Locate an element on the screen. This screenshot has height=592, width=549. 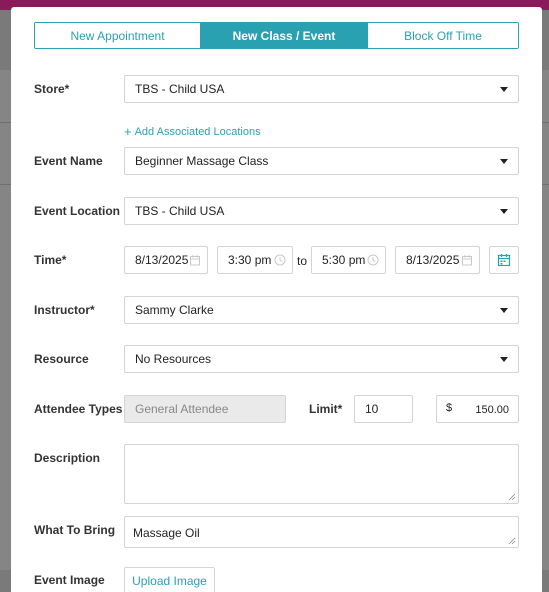
add-associated-locations-link: + Add Associated Locations is located at coordinates (192, 131).